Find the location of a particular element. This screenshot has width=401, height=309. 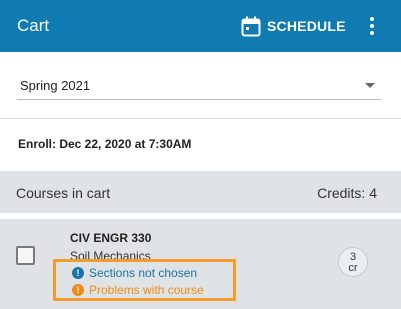

course-checkbox is located at coordinates (25, 255).